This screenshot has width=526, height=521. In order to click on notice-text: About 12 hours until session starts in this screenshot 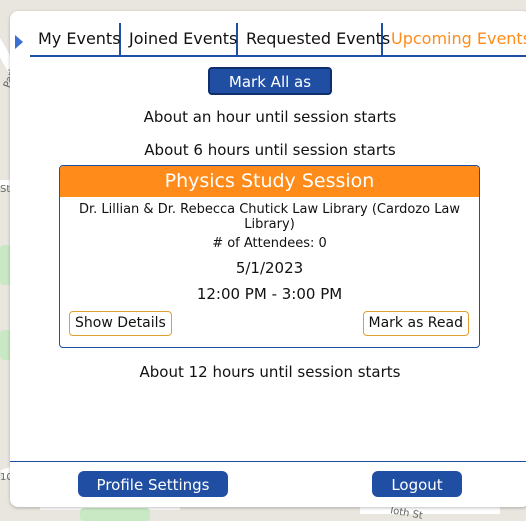, I will do `click(270, 372)`.